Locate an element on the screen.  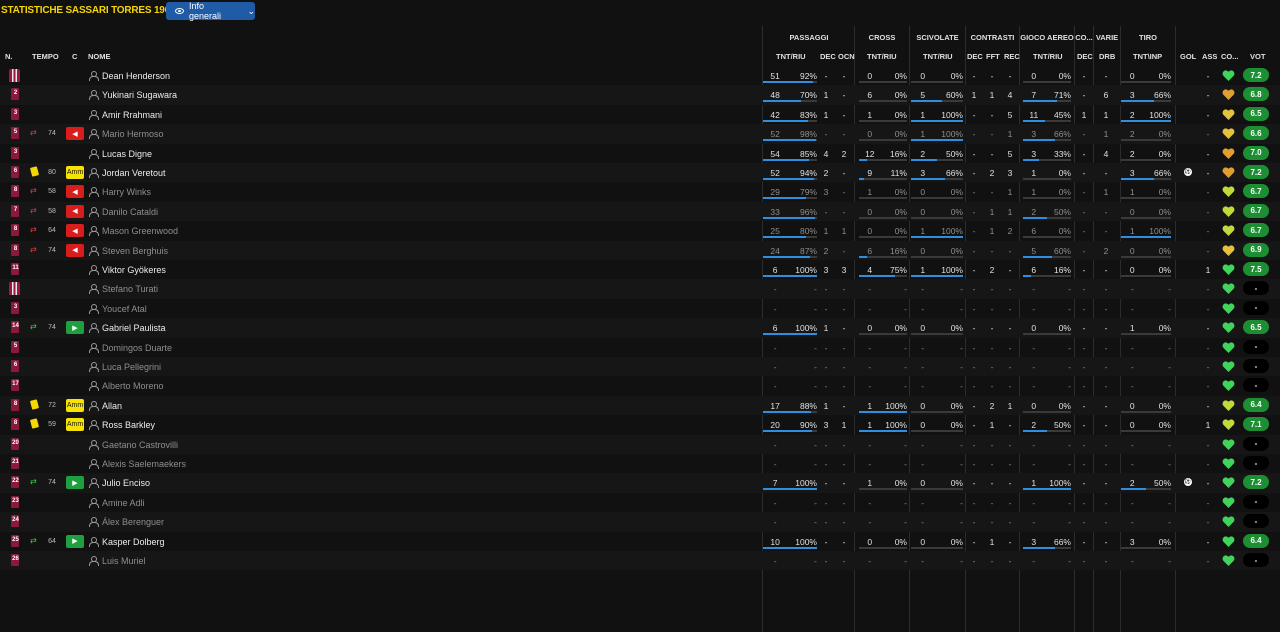
player-name: Jordan Veretout is located at coordinates (134, 173).